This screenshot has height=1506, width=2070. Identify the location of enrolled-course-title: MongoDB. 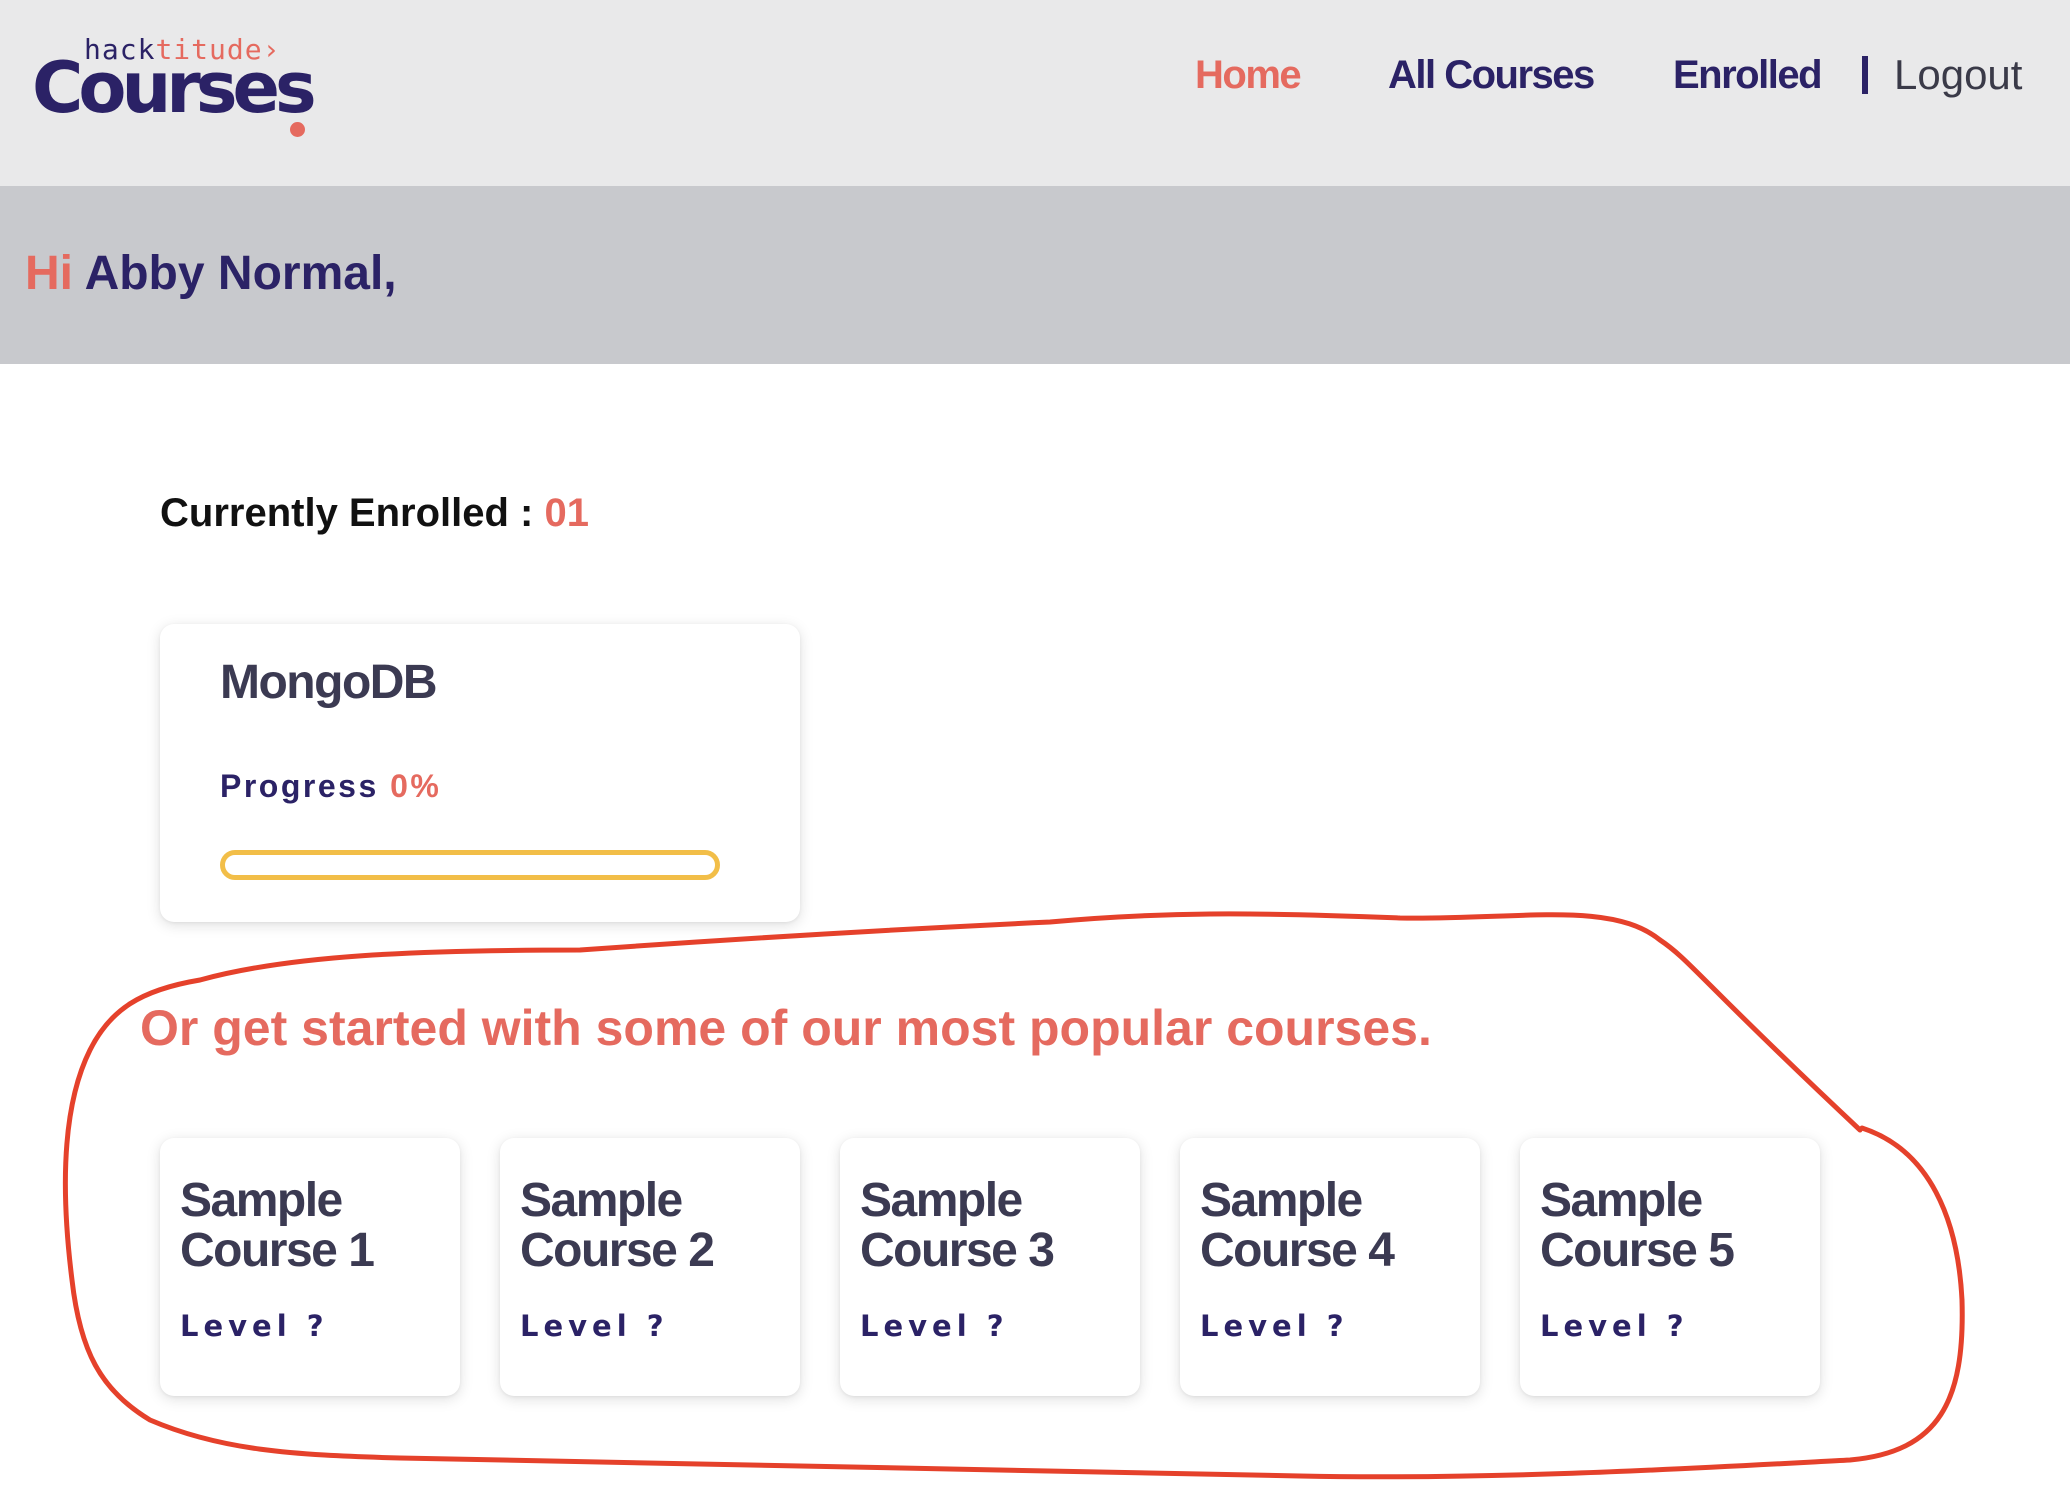
(329, 682).